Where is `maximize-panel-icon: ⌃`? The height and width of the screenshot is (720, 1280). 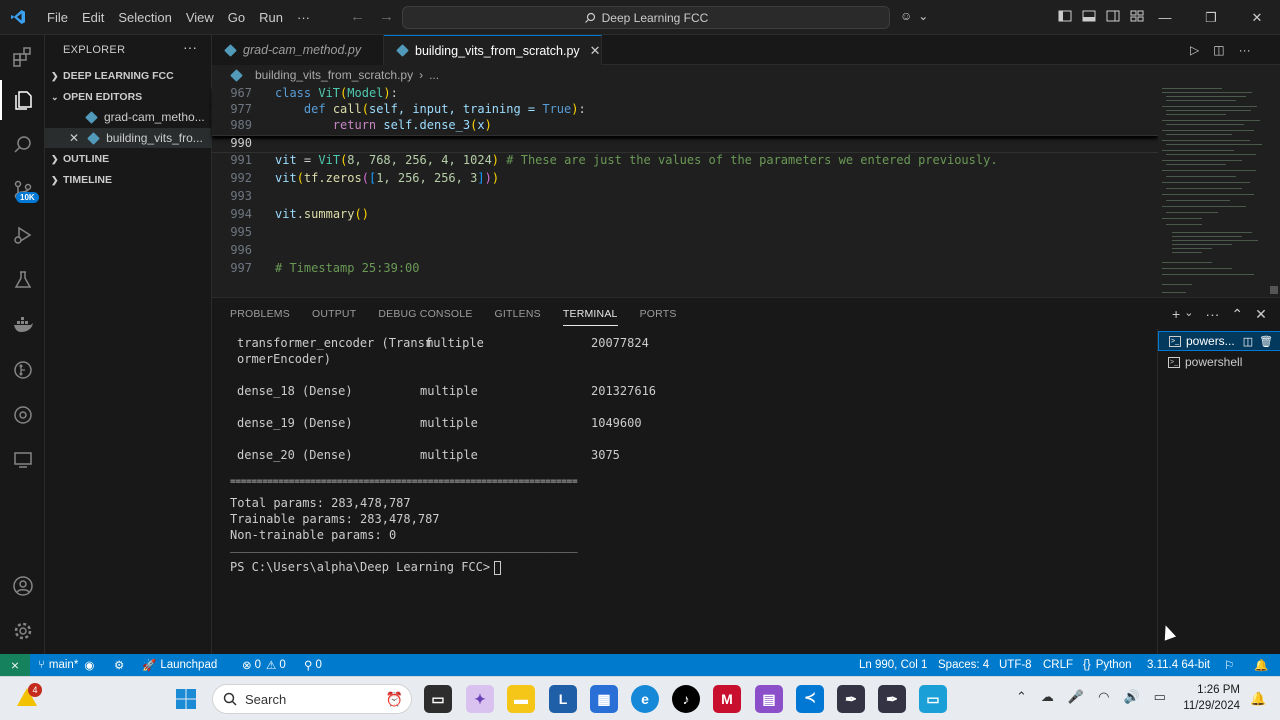
maximize-panel-icon: ⌃ is located at coordinates (1237, 314).